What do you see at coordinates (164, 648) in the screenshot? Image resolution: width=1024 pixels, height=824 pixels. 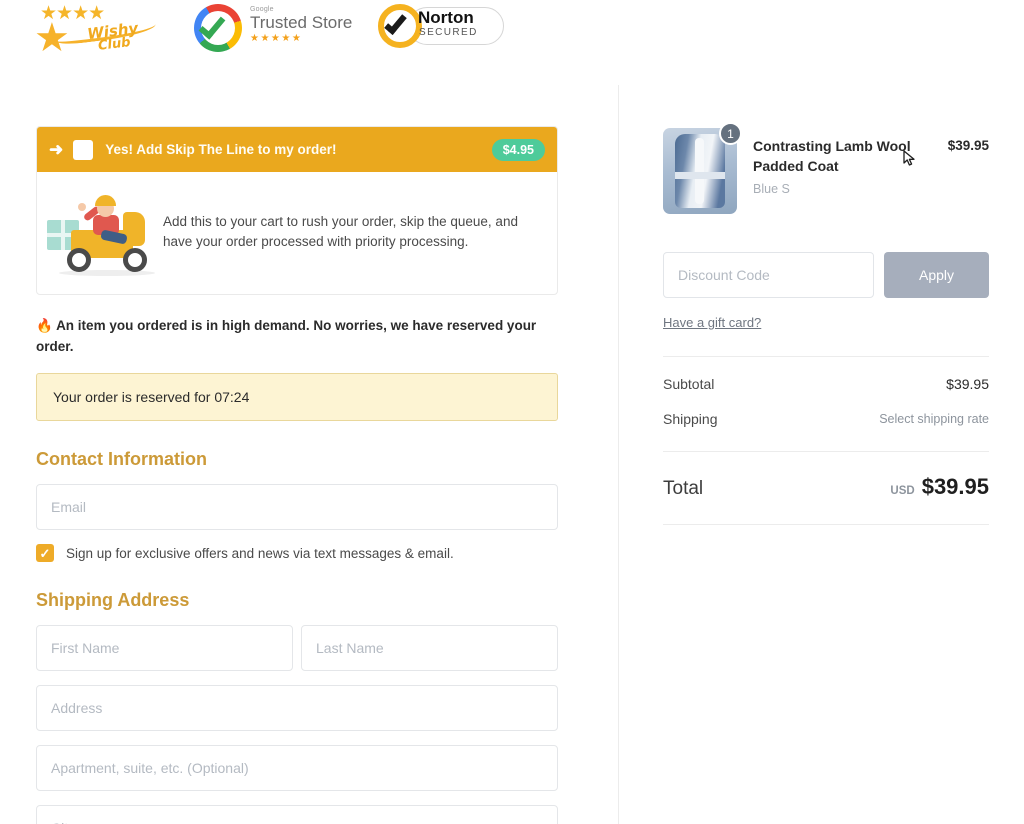 I see `first-name-input` at bounding box center [164, 648].